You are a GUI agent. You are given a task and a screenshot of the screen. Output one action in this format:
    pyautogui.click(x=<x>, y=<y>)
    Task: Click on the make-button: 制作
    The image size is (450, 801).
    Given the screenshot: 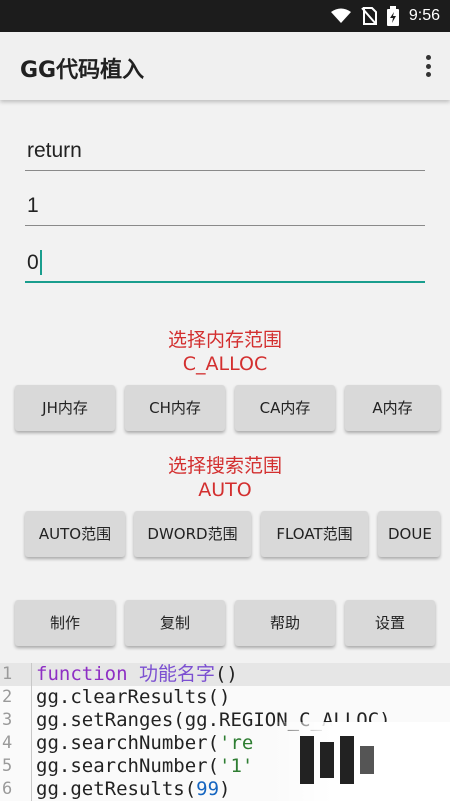 What is the action you would take?
    pyautogui.click(x=65, y=623)
    